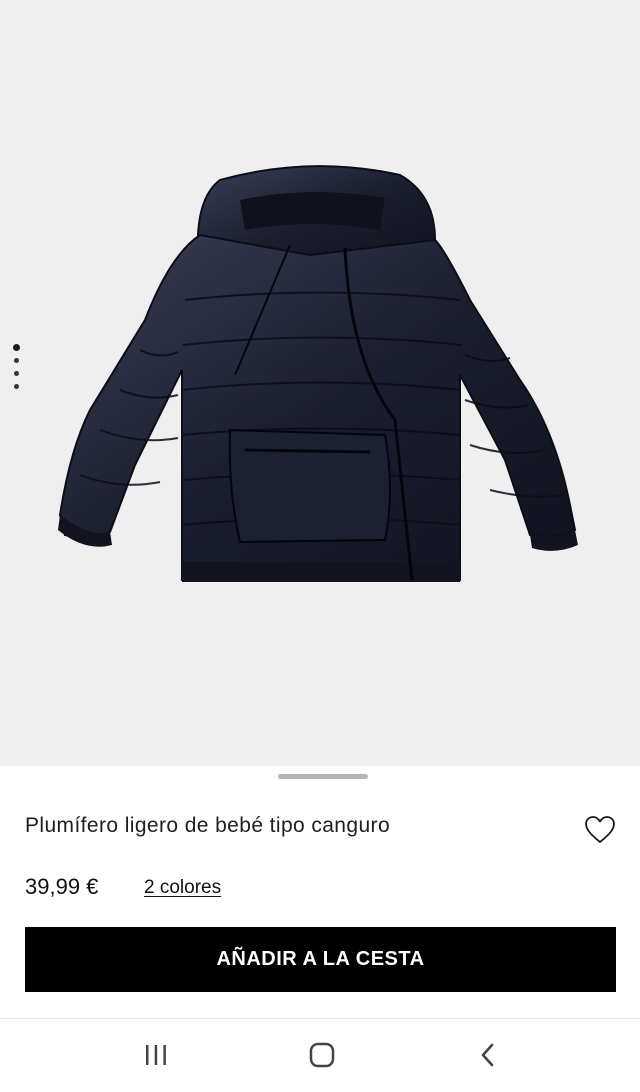 The height and width of the screenshot is (1092, 640). What do you see at coordinates (16, 347) in the screenshot?
I see `pager-dot-active` at bounding box center [16, 347].